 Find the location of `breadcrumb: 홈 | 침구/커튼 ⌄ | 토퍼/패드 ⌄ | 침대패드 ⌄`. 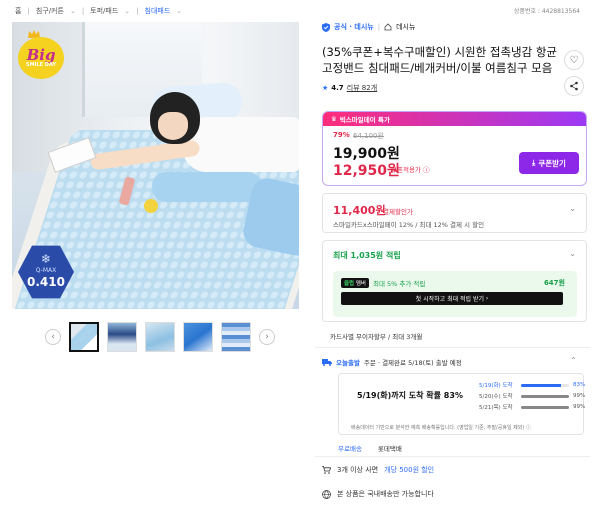

breadcrumb: 홈 | 침구/커튼 ⌄ | 토퍼/패드 ⌄ | 침대패드 ⌄ is located at coordinates (98, 11).